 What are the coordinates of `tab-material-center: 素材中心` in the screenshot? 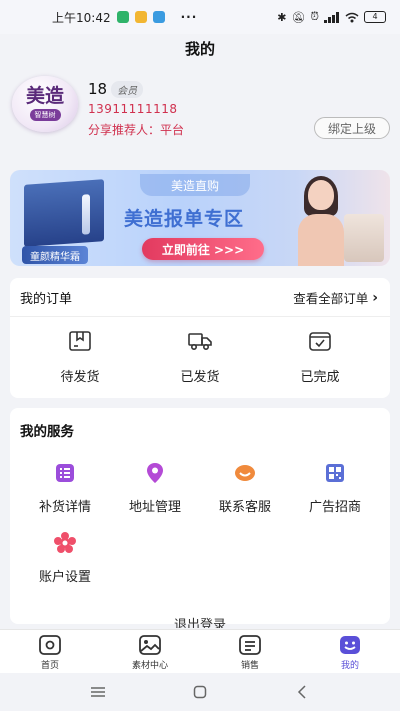 It's located at (150, 651).